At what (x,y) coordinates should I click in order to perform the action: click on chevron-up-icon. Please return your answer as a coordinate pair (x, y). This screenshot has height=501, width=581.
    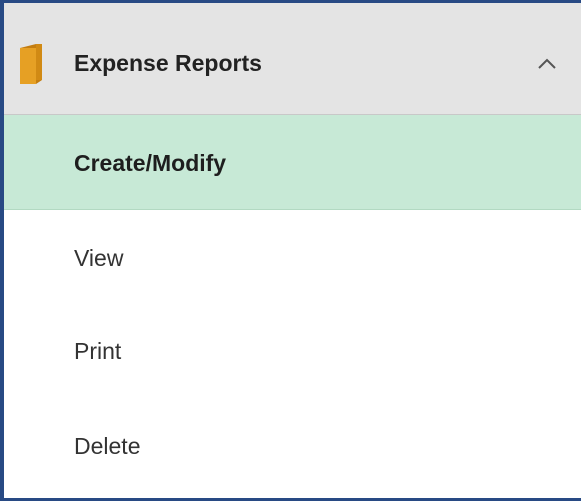
    Looking at the image, I should click on (547, 63).